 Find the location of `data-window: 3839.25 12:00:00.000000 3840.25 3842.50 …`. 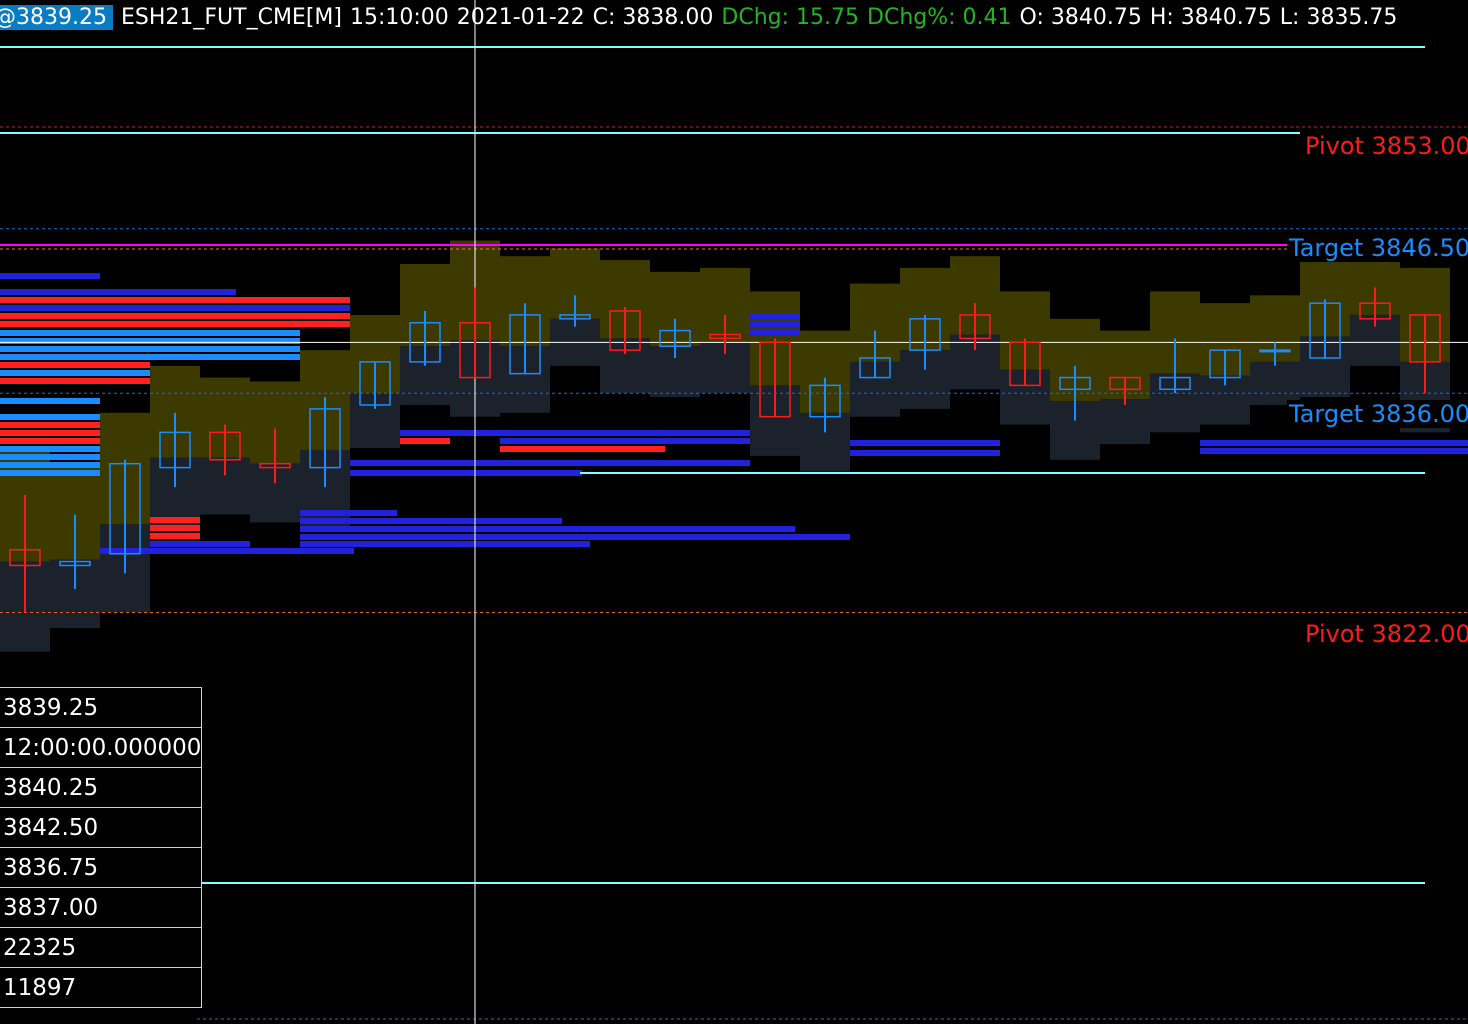

data-window: 3839.25 12:00:00.000000 3840.25 3842.50 … is located at coordinates (101, 847).